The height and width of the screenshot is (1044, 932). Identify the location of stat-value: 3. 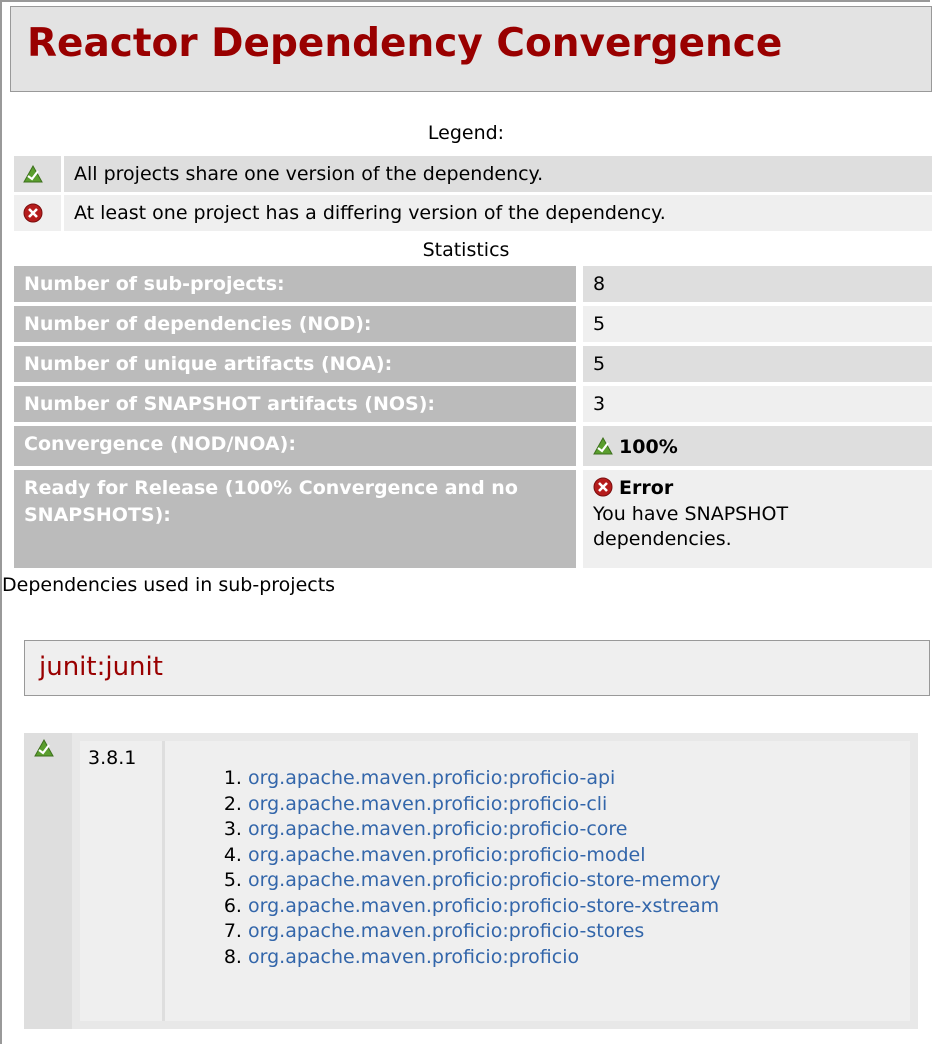
(757, 404).